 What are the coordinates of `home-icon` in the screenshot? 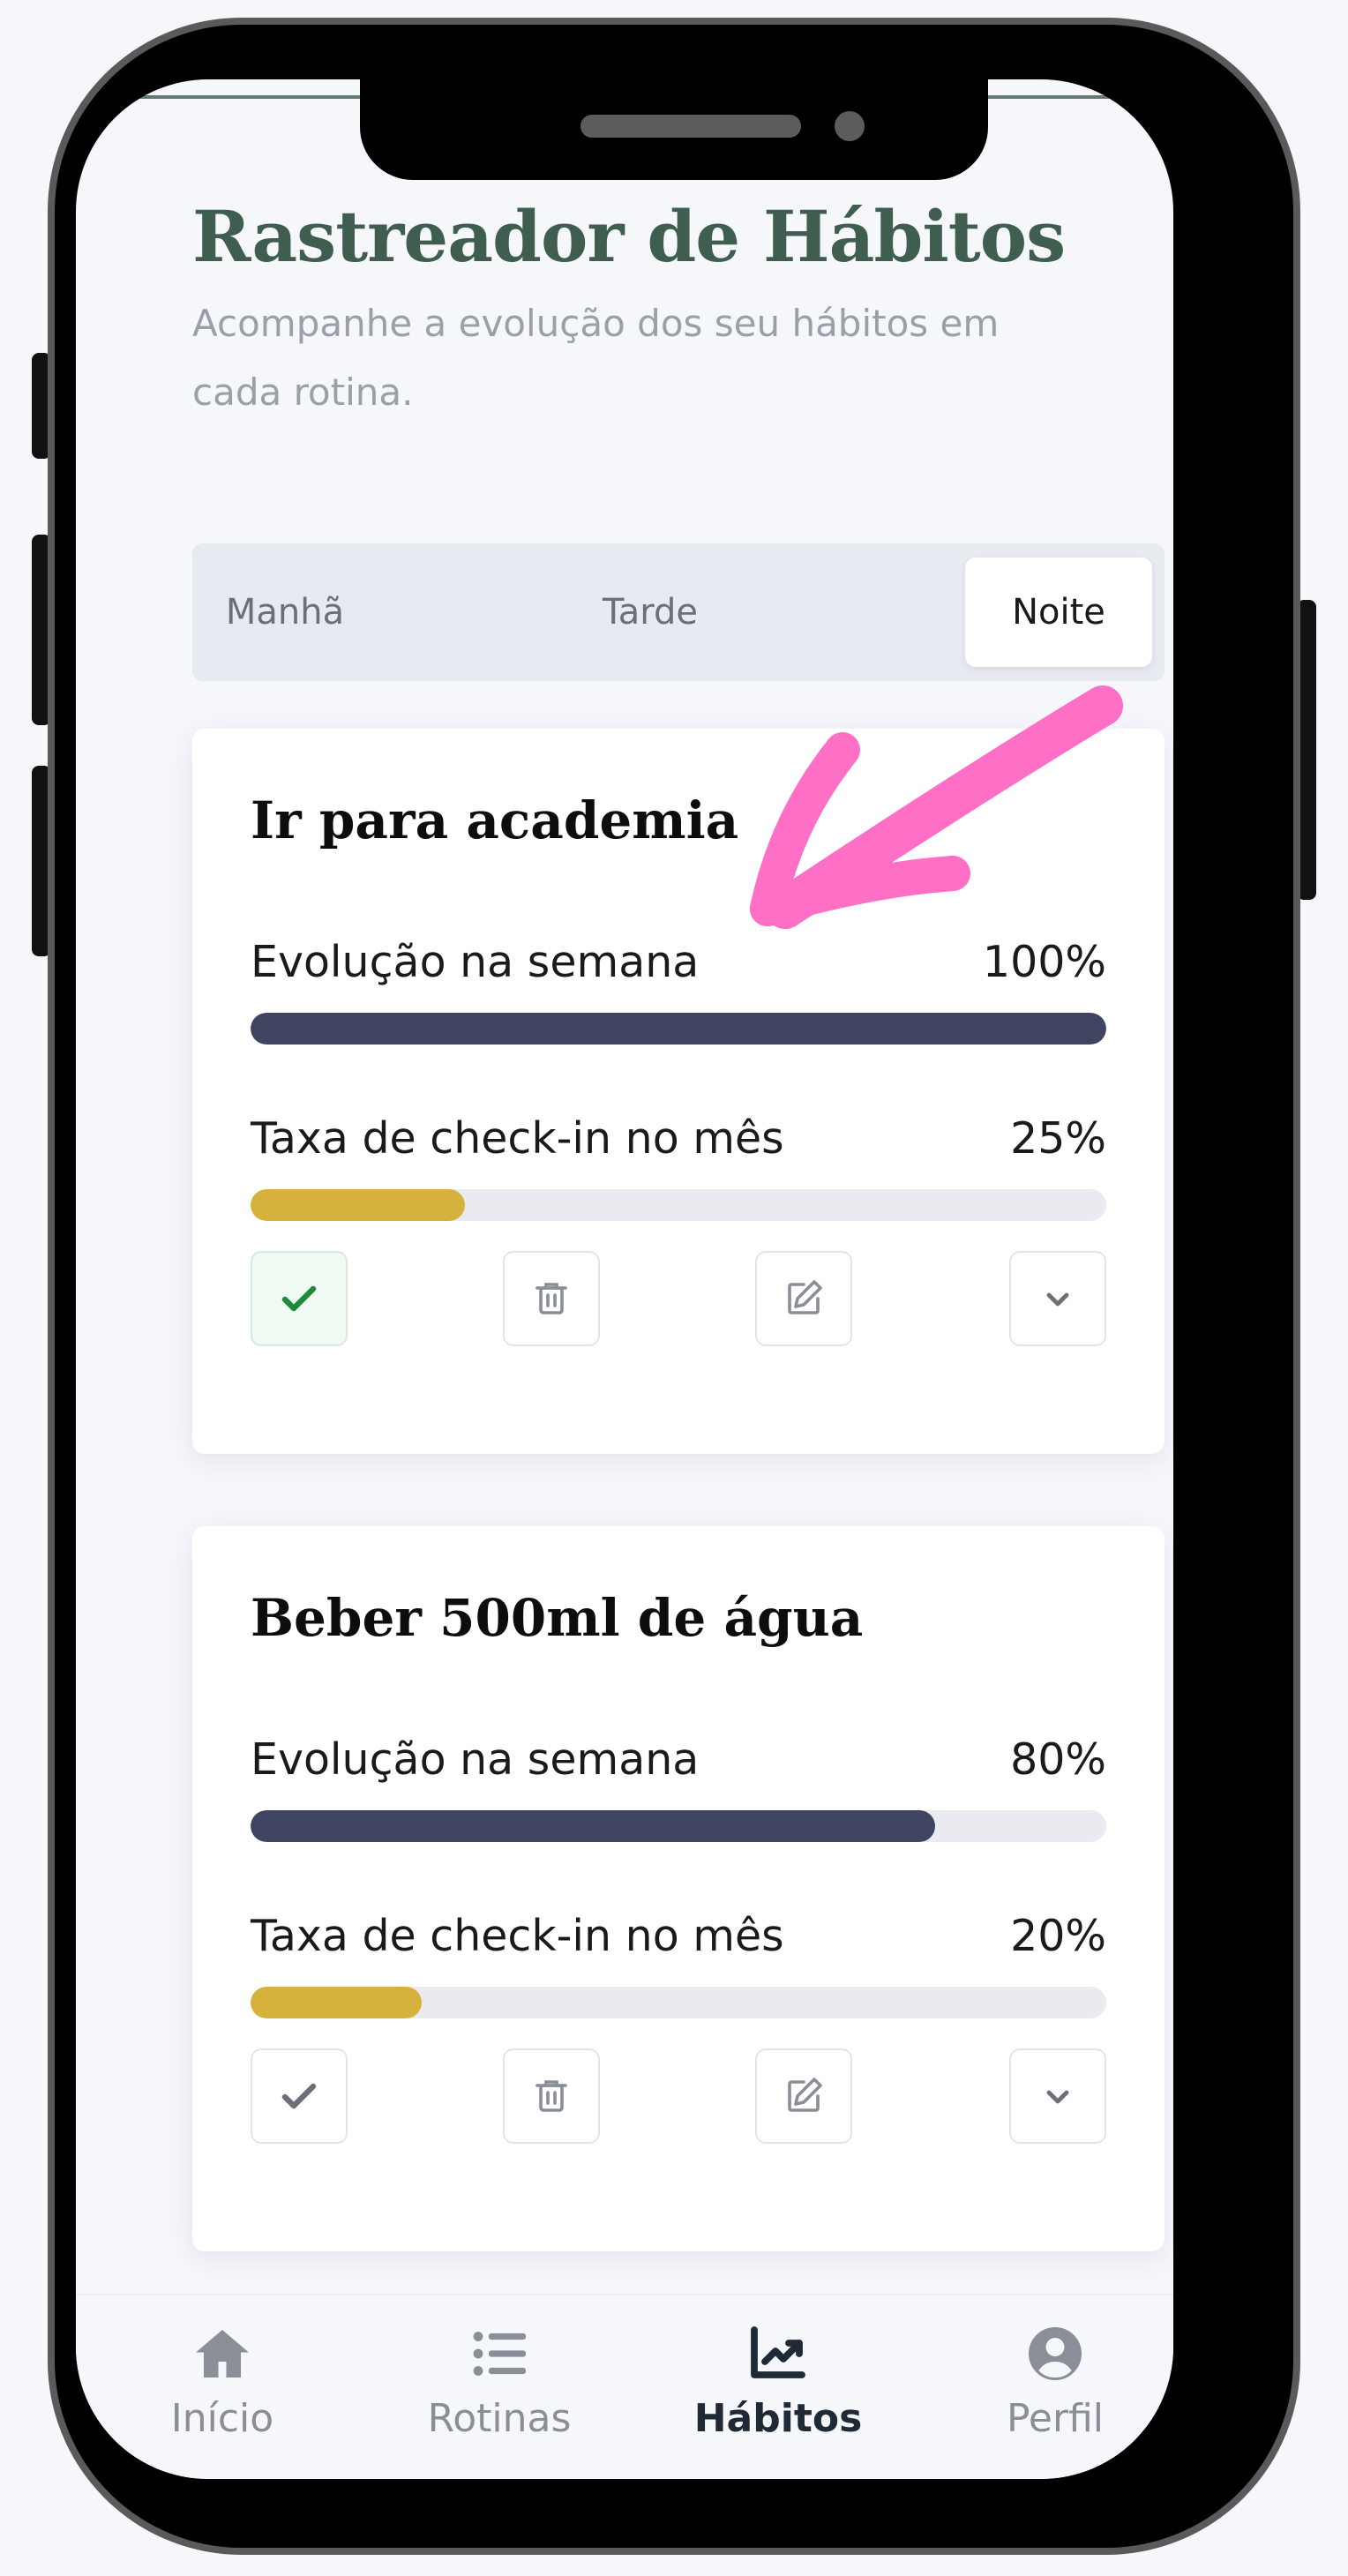 It's located at (222, 2354).